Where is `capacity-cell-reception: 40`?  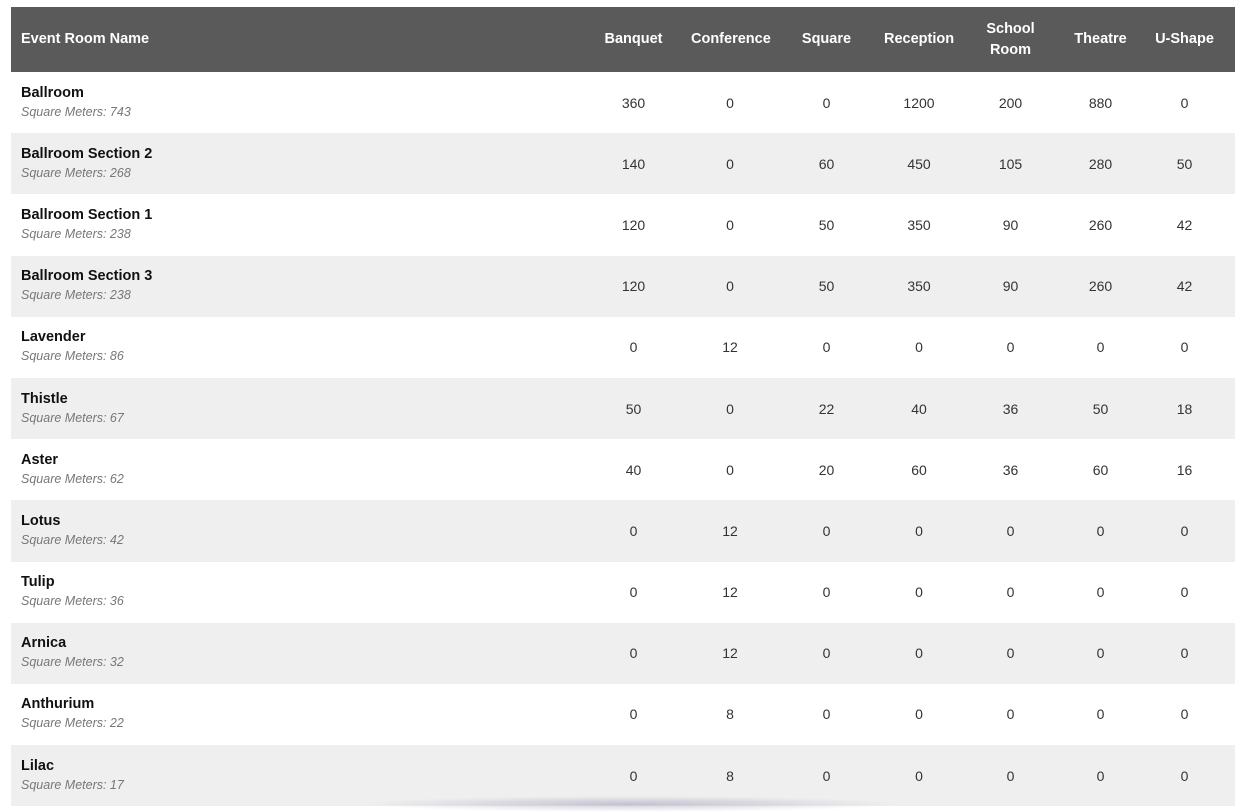
capacity-cell-reception: 40 is located at coordinates (919, 408).